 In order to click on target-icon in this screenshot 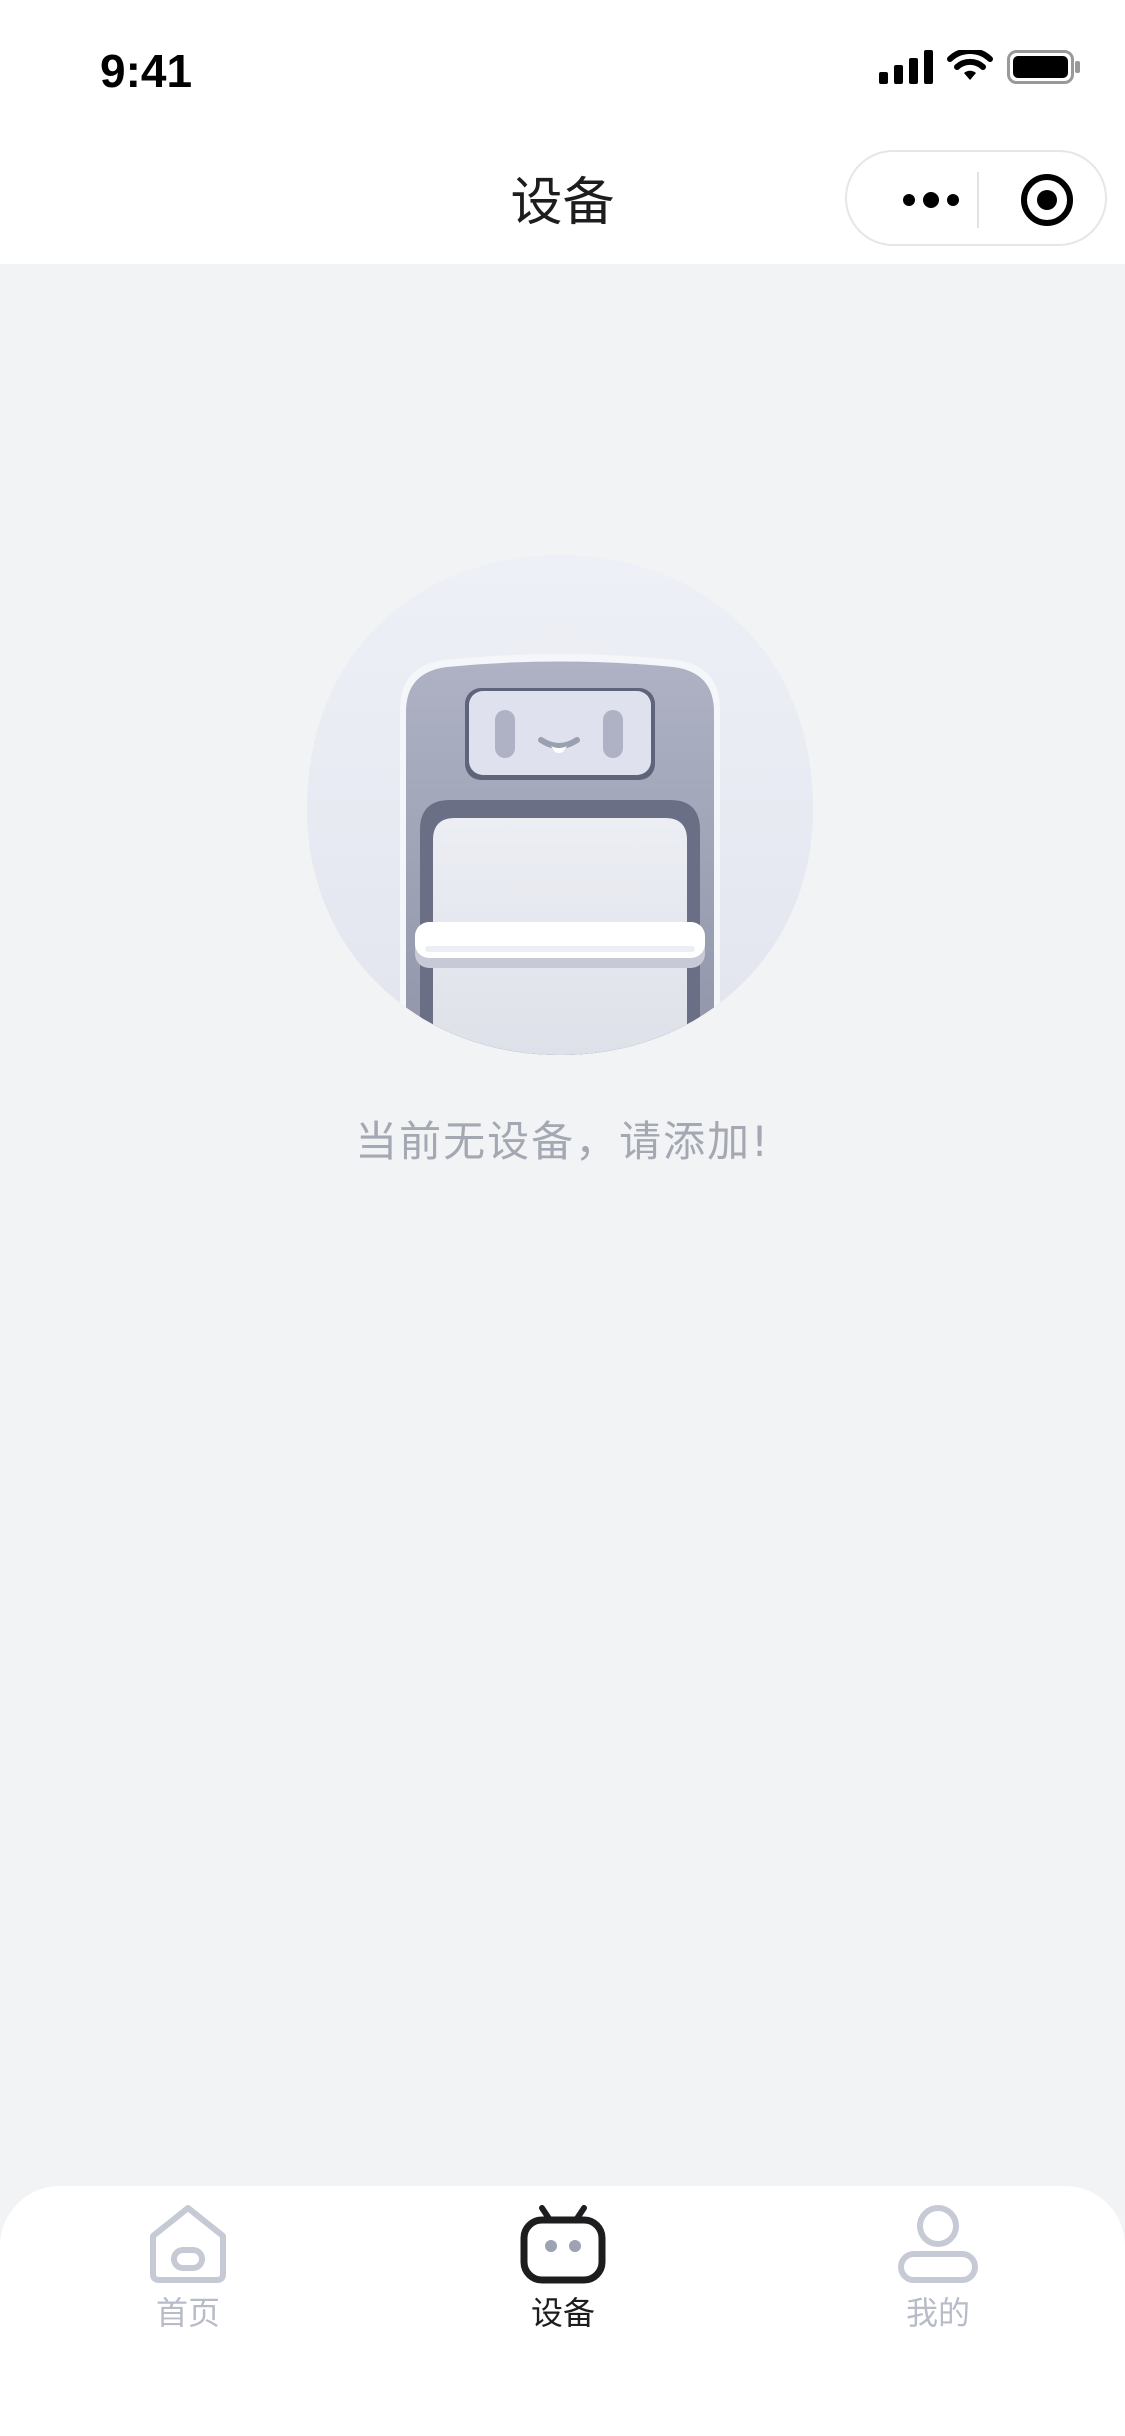, I will do `click(1047, 200)`.